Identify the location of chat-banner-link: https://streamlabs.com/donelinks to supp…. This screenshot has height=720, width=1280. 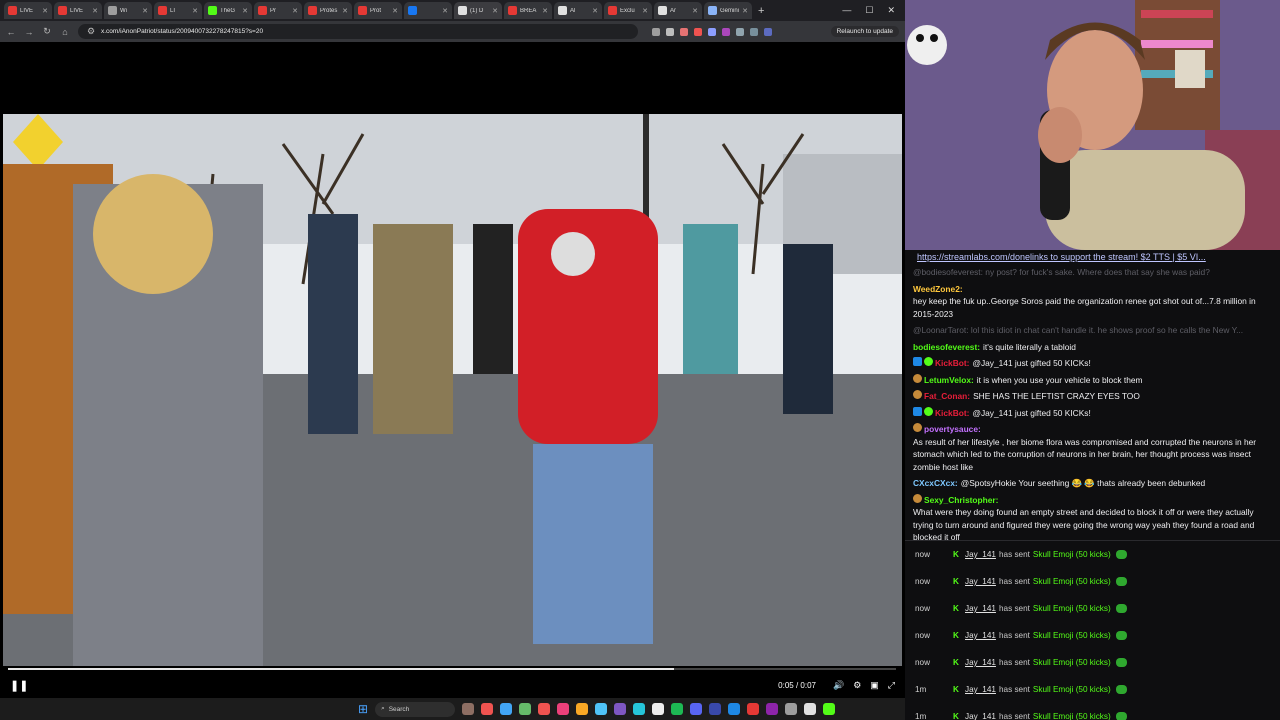
(1092, 257).